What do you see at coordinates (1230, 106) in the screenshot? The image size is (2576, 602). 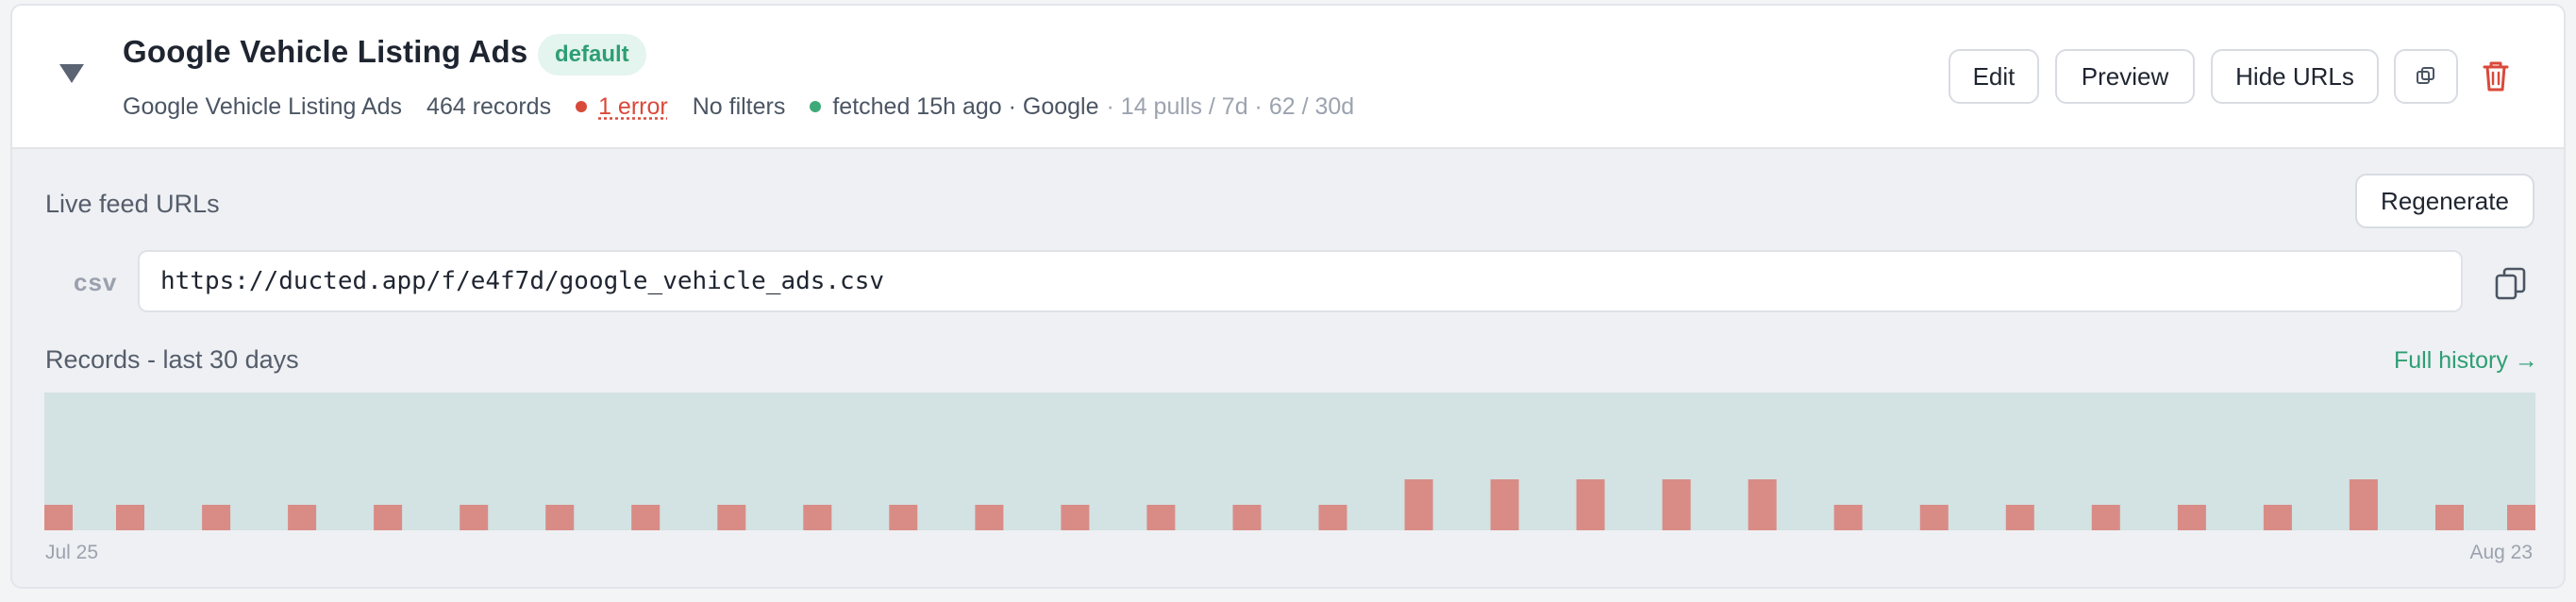 I see `pull-stats: · 14 pulls / 7d · 62 / 30d` at bounding box center [1230, 106].